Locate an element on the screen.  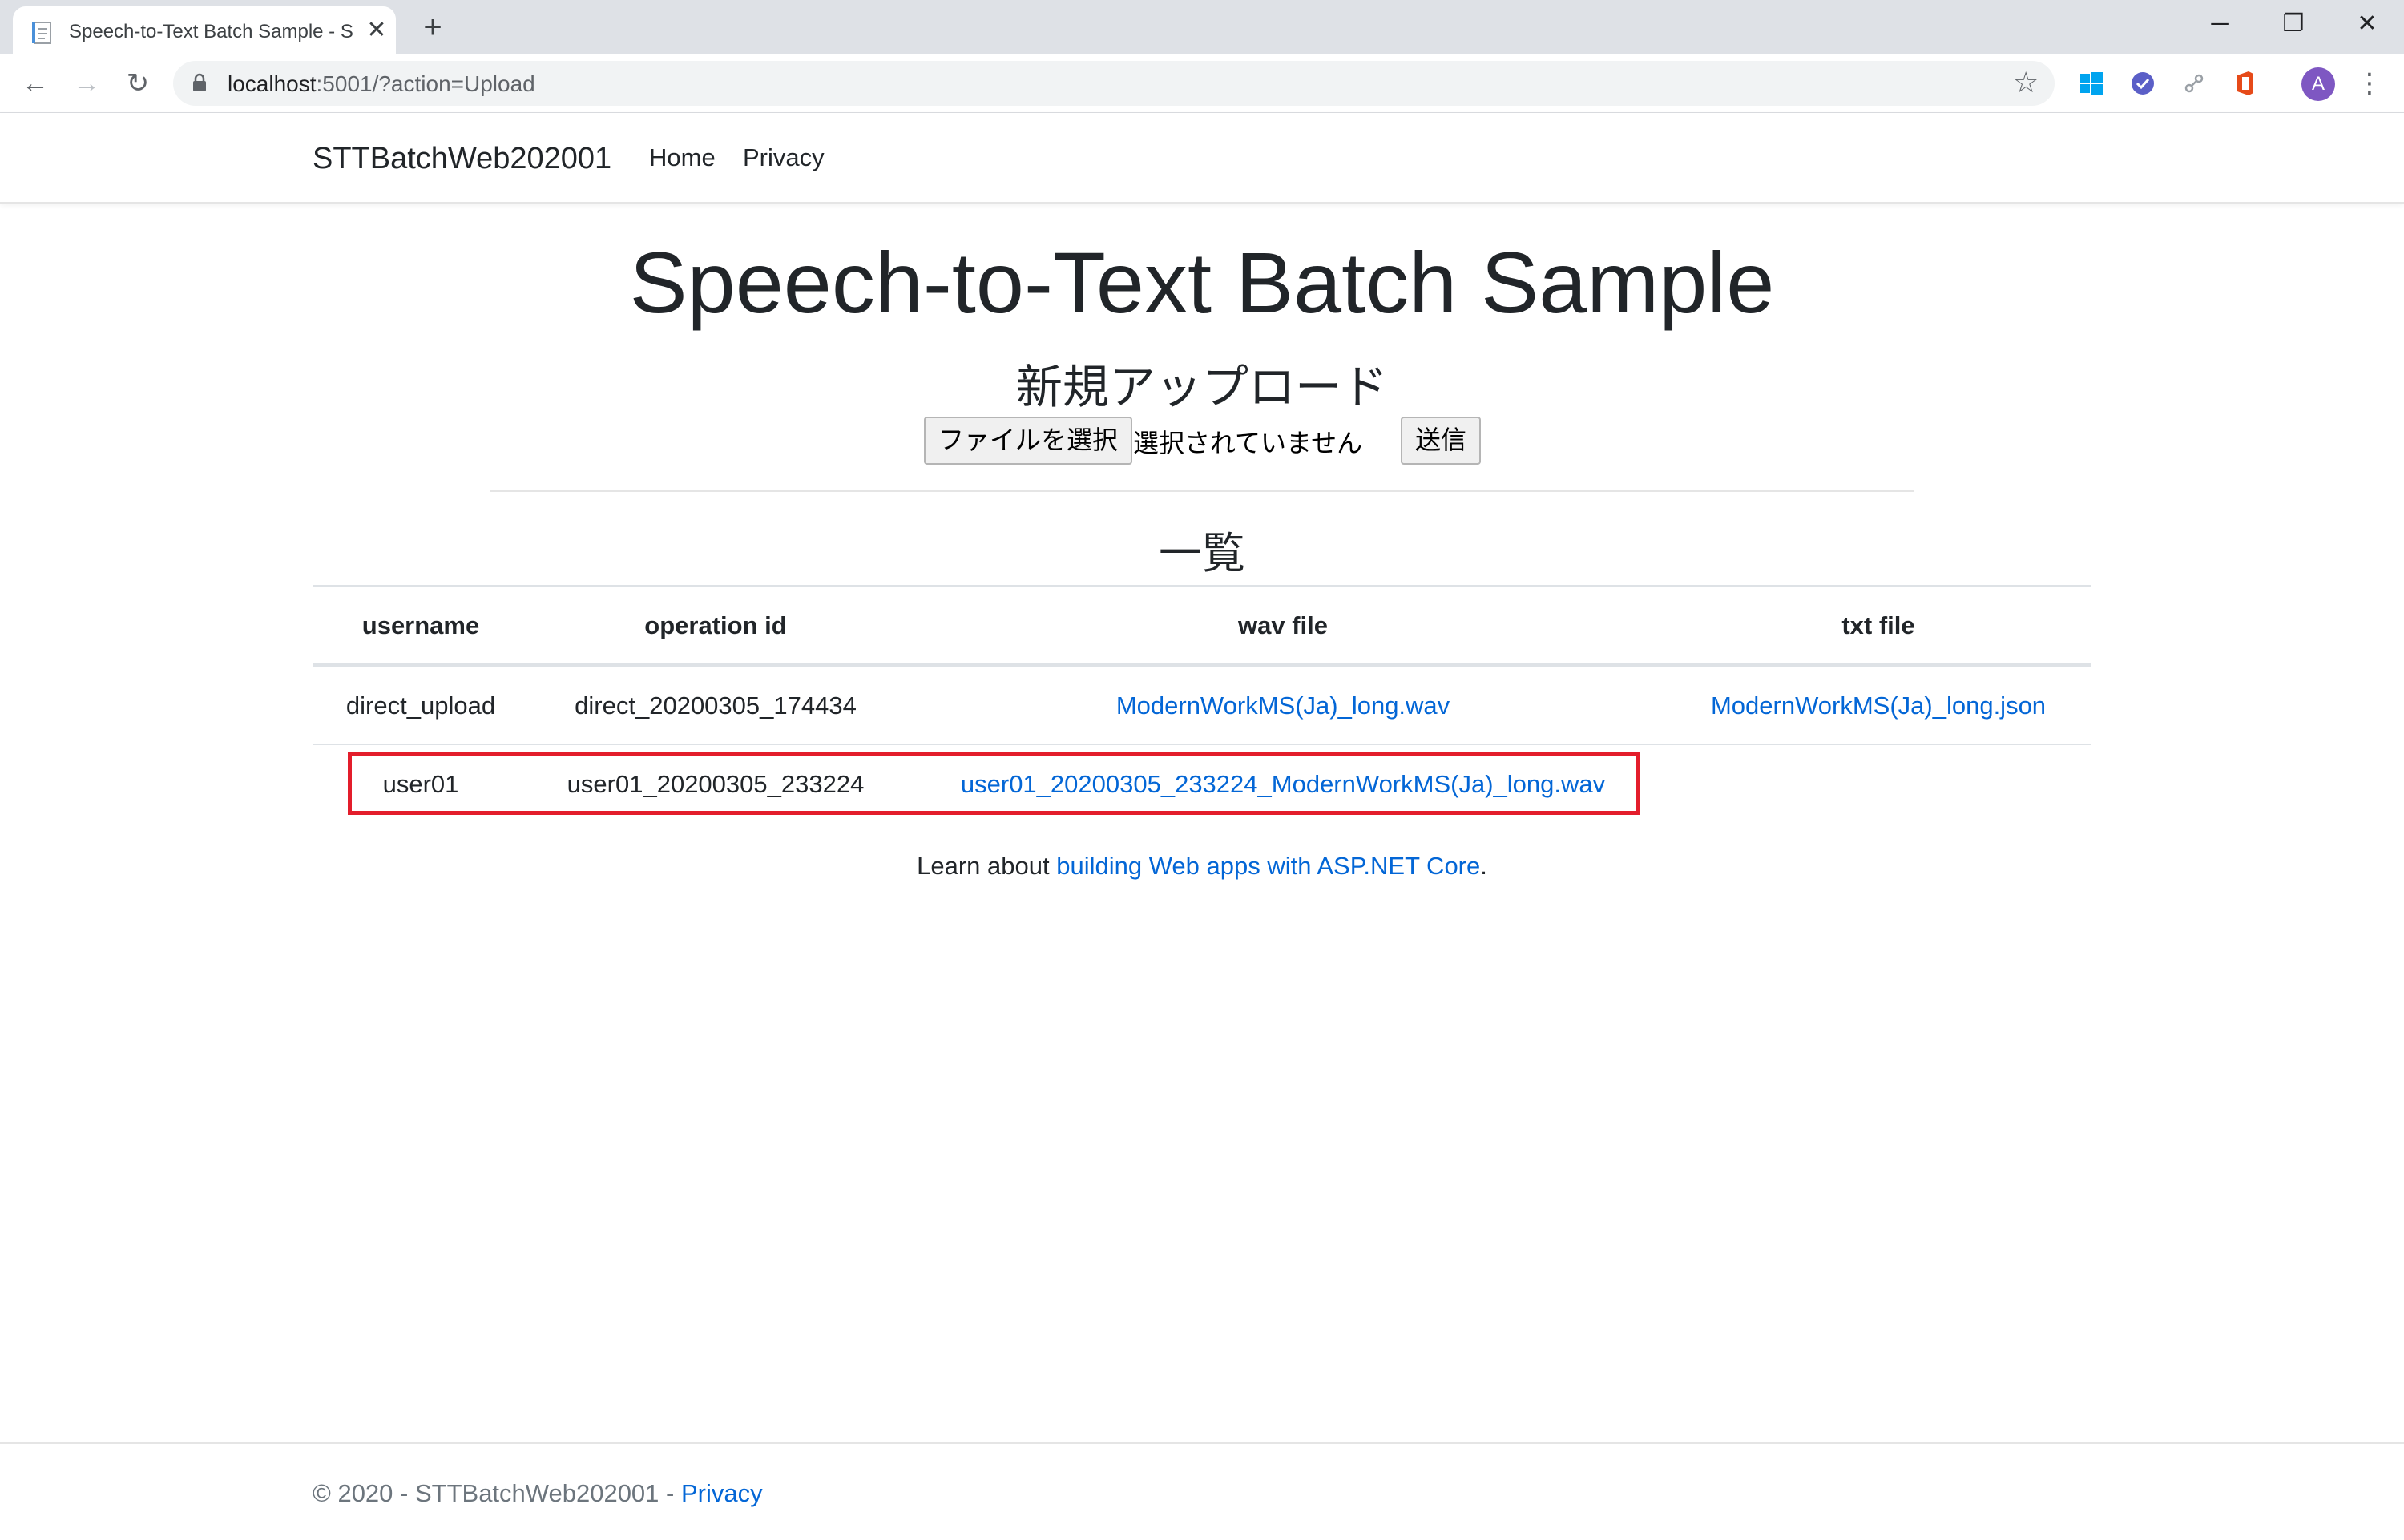
table-row-border is located at coordinates (1202, 745).